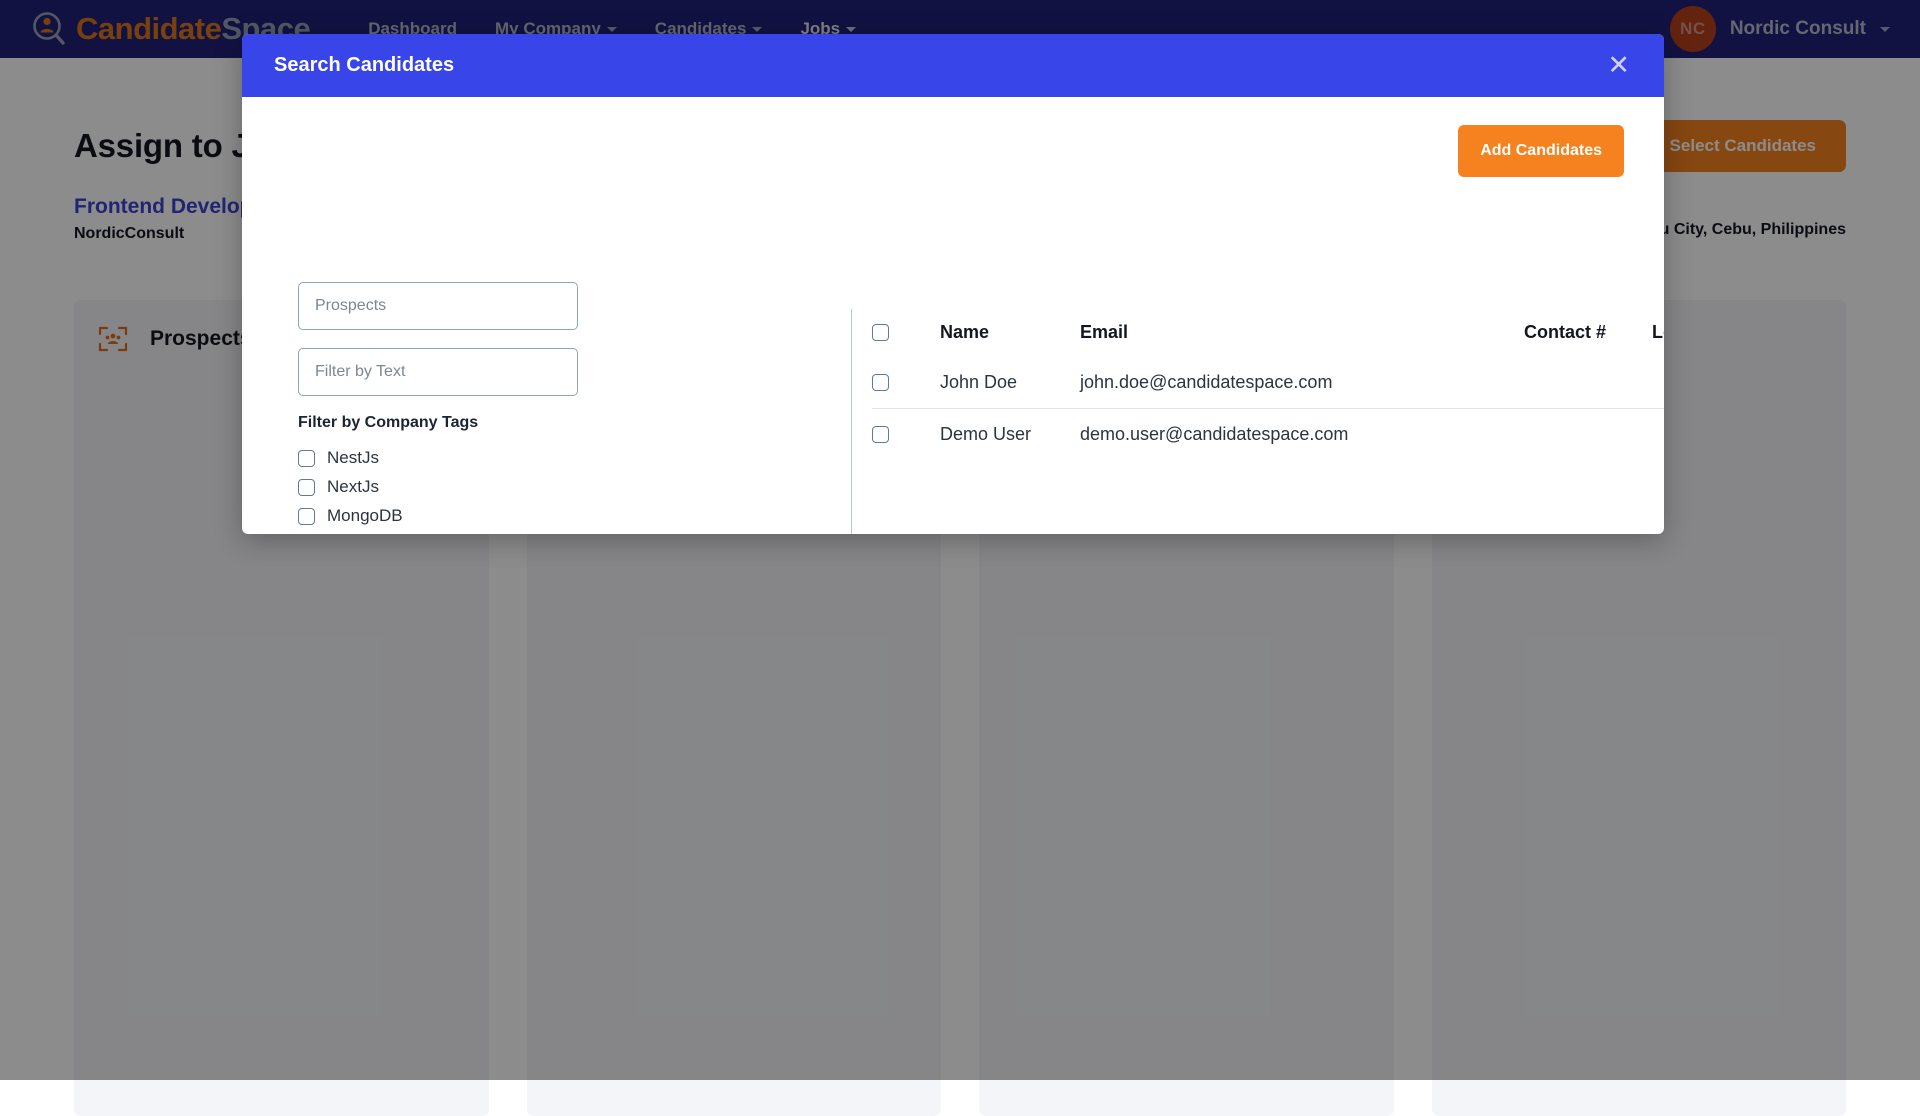 Image resolution: width=1920 pixels, height=1116 pixels. Describe the element at coordinates (851, 421) in the screenshot. I see `panel-divider` at that location.